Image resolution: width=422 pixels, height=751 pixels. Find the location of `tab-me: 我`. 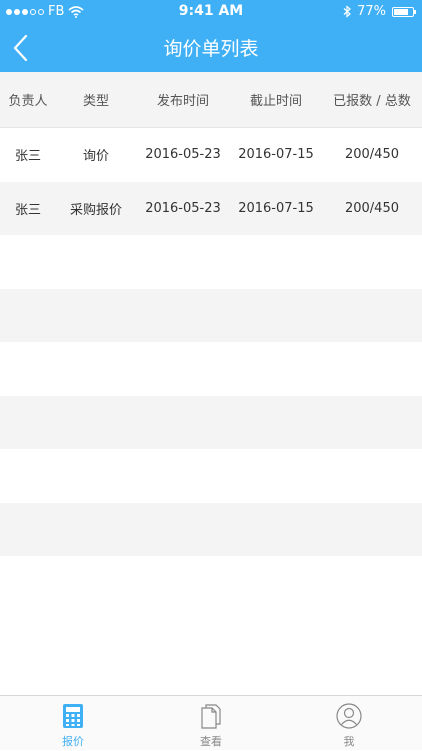

tab-me: 我 is located at coordinates (349, 723).